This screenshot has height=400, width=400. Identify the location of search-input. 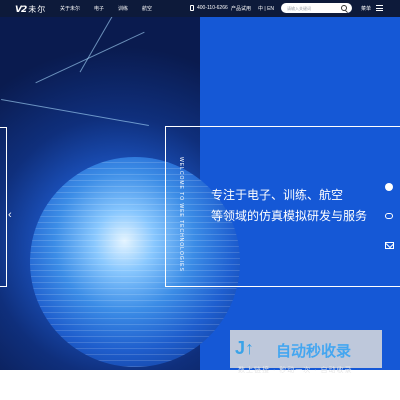
(313, 8).